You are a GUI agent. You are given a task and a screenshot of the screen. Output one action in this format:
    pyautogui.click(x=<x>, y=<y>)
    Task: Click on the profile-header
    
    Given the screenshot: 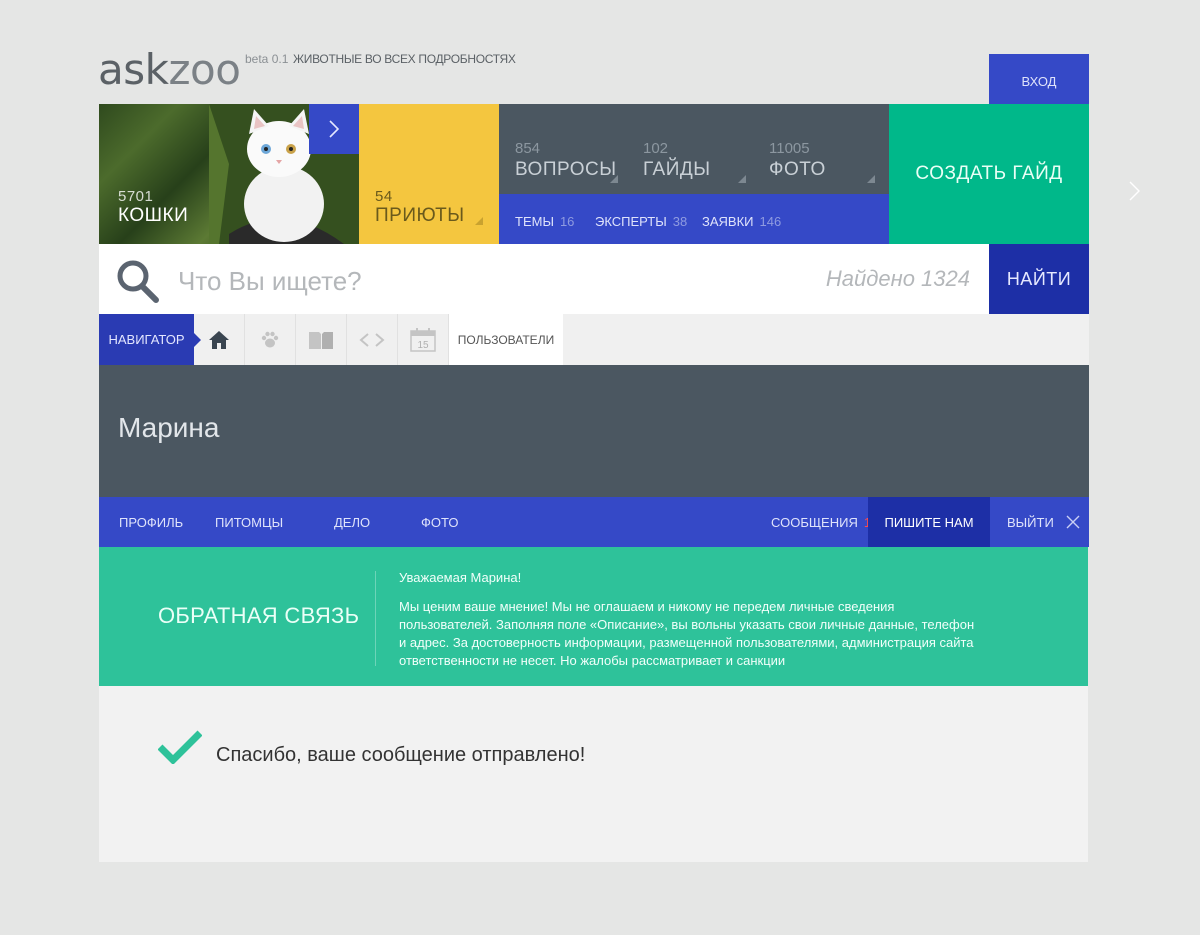 What is the action you would take?
    pyautogui.click(x=594, y=431)
    